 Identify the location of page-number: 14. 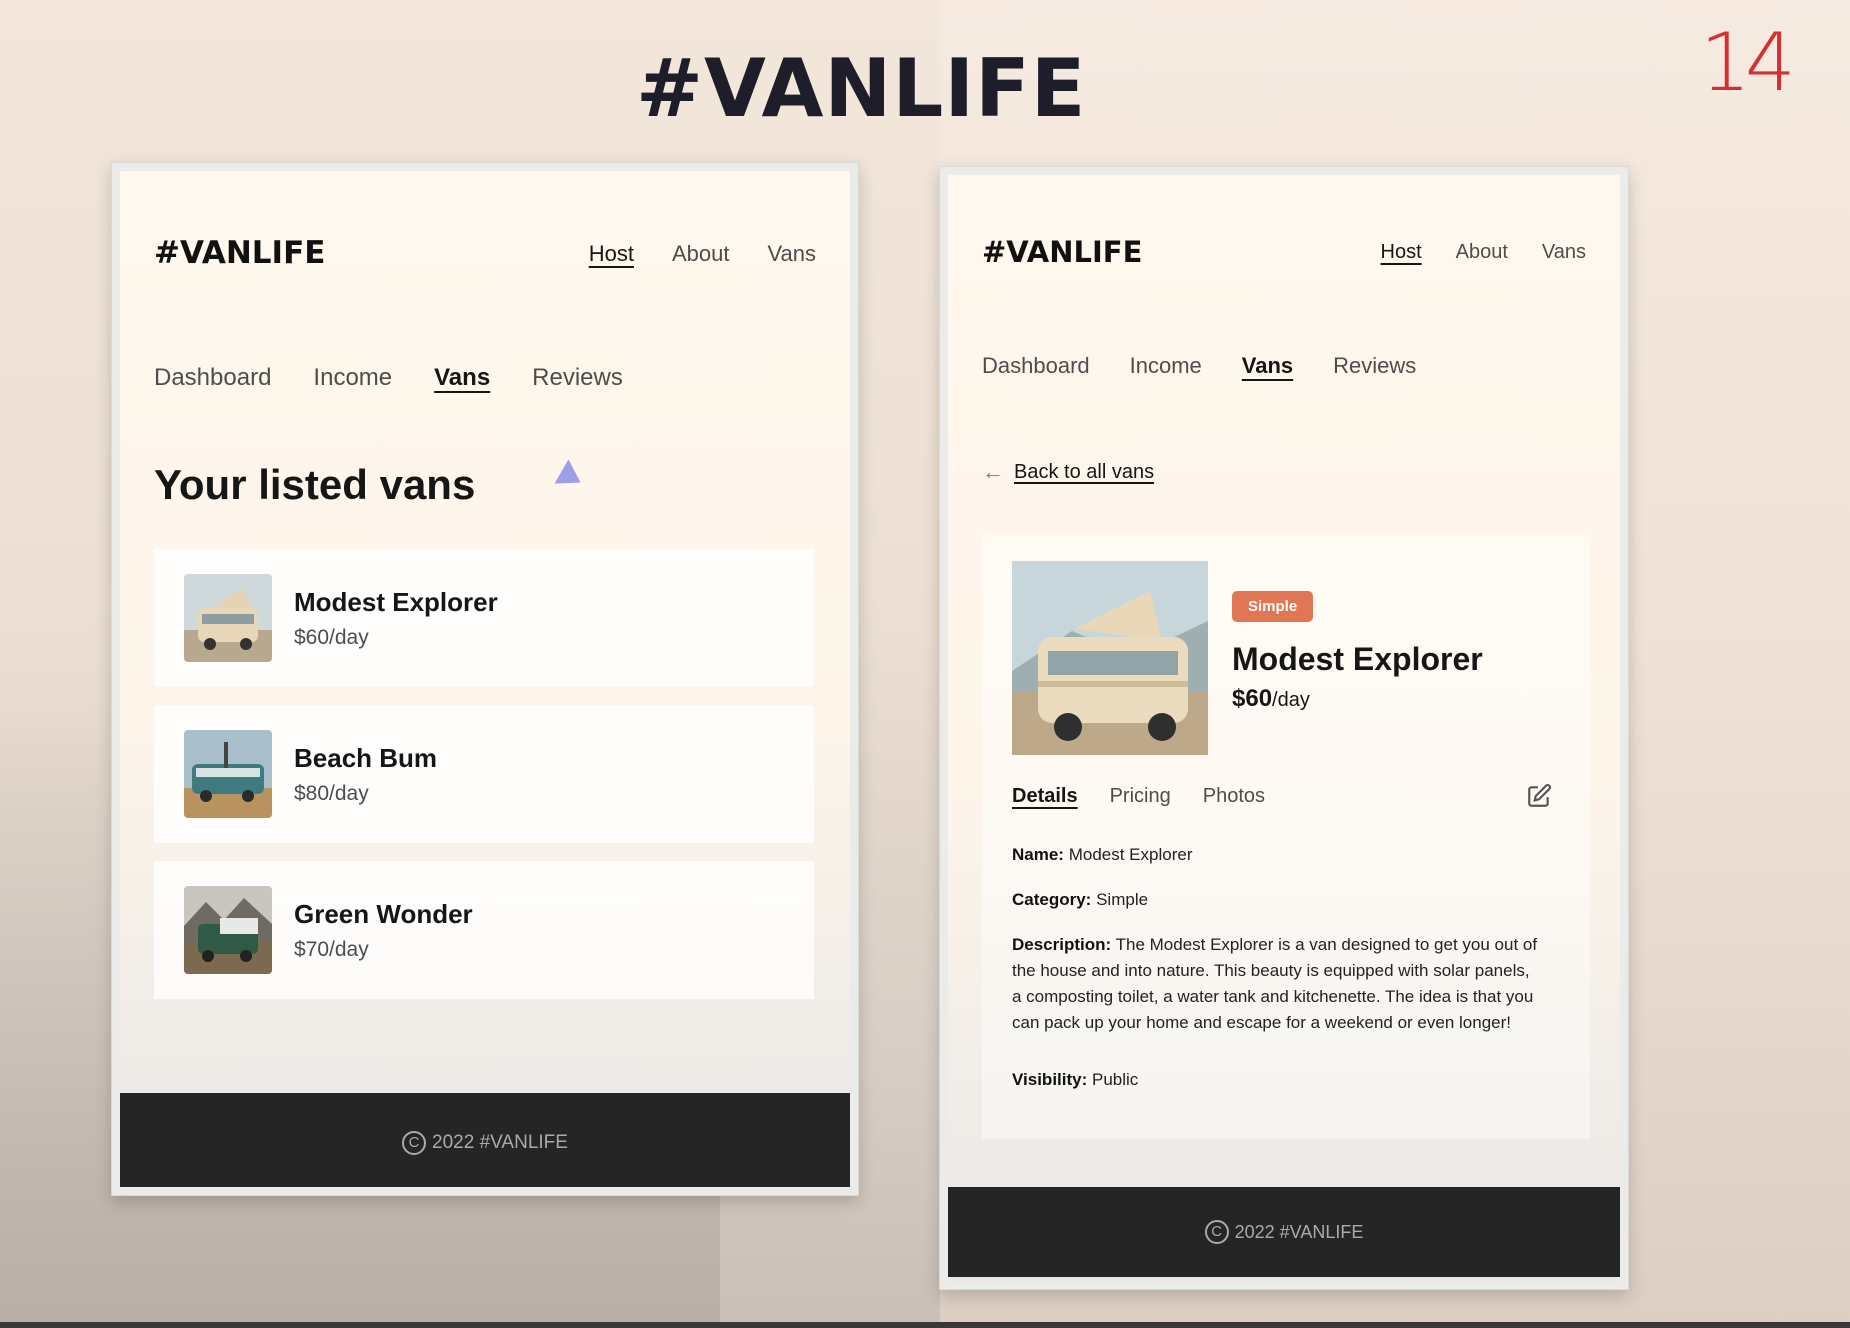
(1748, 62).